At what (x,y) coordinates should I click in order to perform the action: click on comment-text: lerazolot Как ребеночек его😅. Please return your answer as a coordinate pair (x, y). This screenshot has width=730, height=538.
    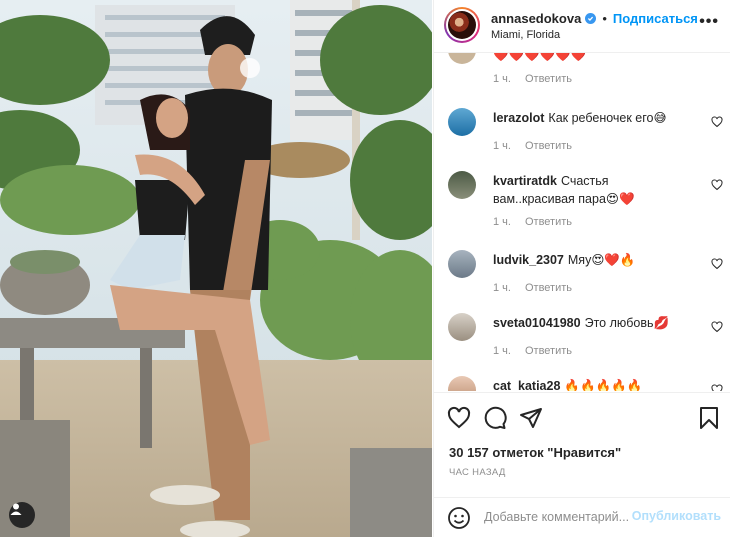
    Looking at the image, I should click on (591, 118).